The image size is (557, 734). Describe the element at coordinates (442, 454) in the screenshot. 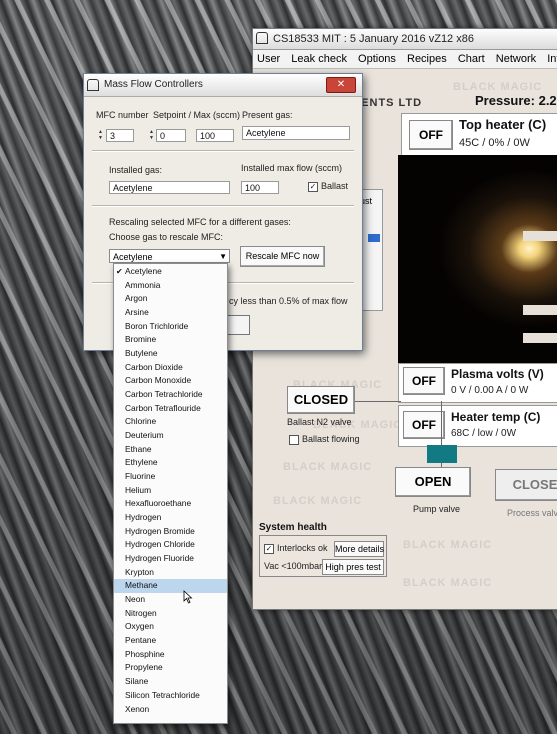

I see `chamber-indicator` at that location.